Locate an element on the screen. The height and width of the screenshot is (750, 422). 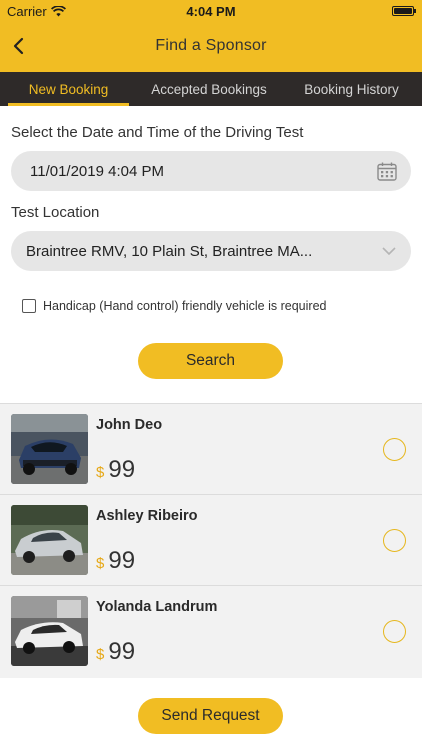
date-time-field: 11/01/2019 4:04 PM is located at coordinates (211, 171).